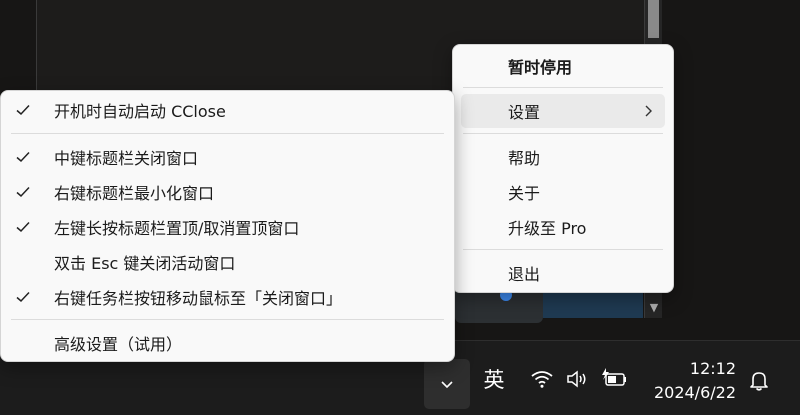  What do you see at coordinates (759, 380) in the screenshot?
I see `bell-icon` at bounding box center [759, 380].